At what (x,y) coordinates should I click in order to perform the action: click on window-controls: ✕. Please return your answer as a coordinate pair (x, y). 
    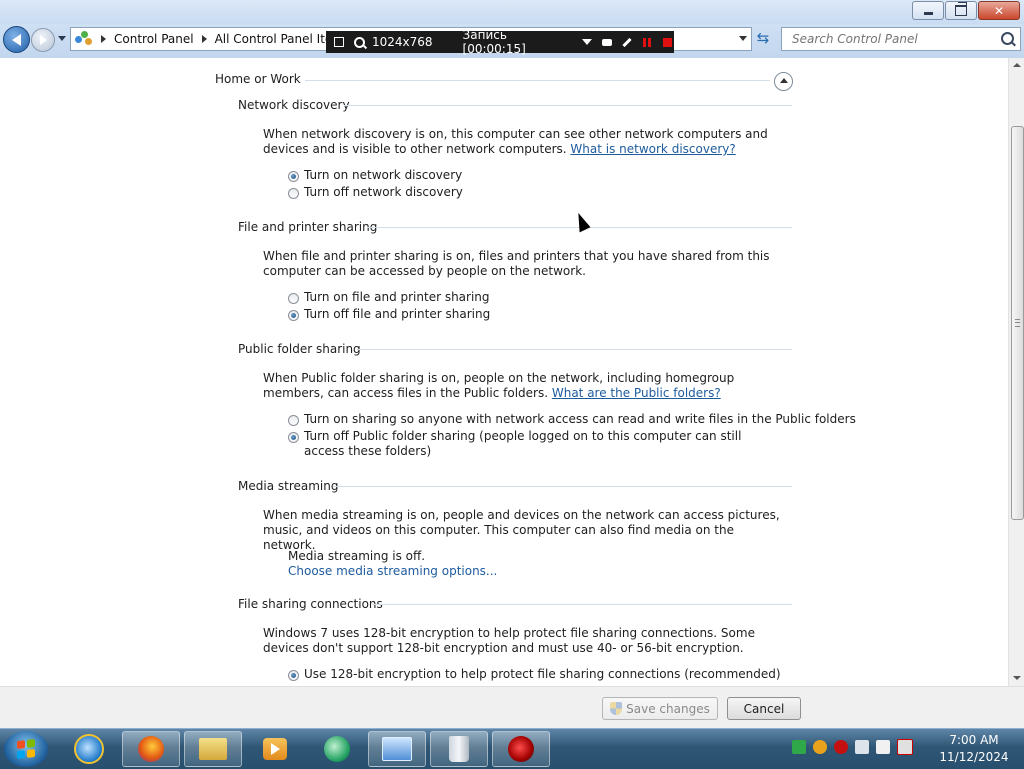
    Looking at the image, I should click on (966, 10).